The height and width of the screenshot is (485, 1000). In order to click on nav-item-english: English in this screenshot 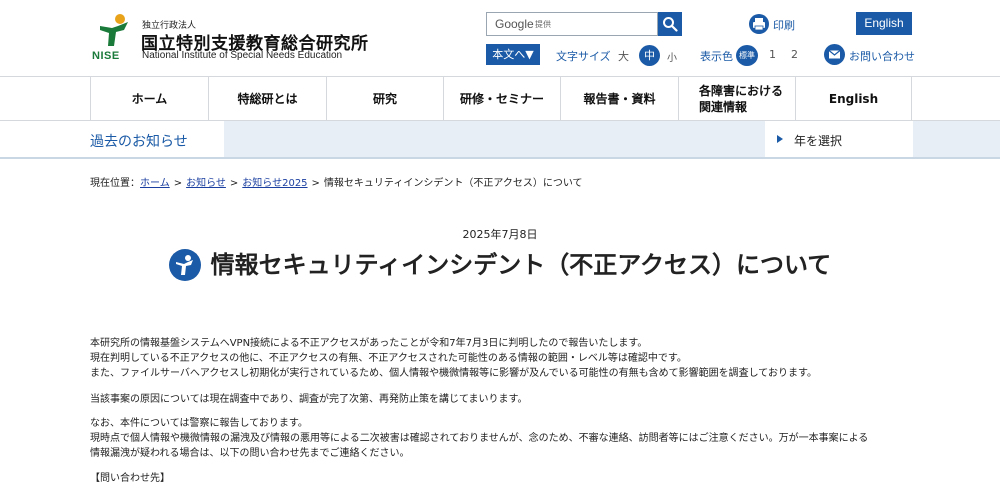, I will do `click(853, 98)`.